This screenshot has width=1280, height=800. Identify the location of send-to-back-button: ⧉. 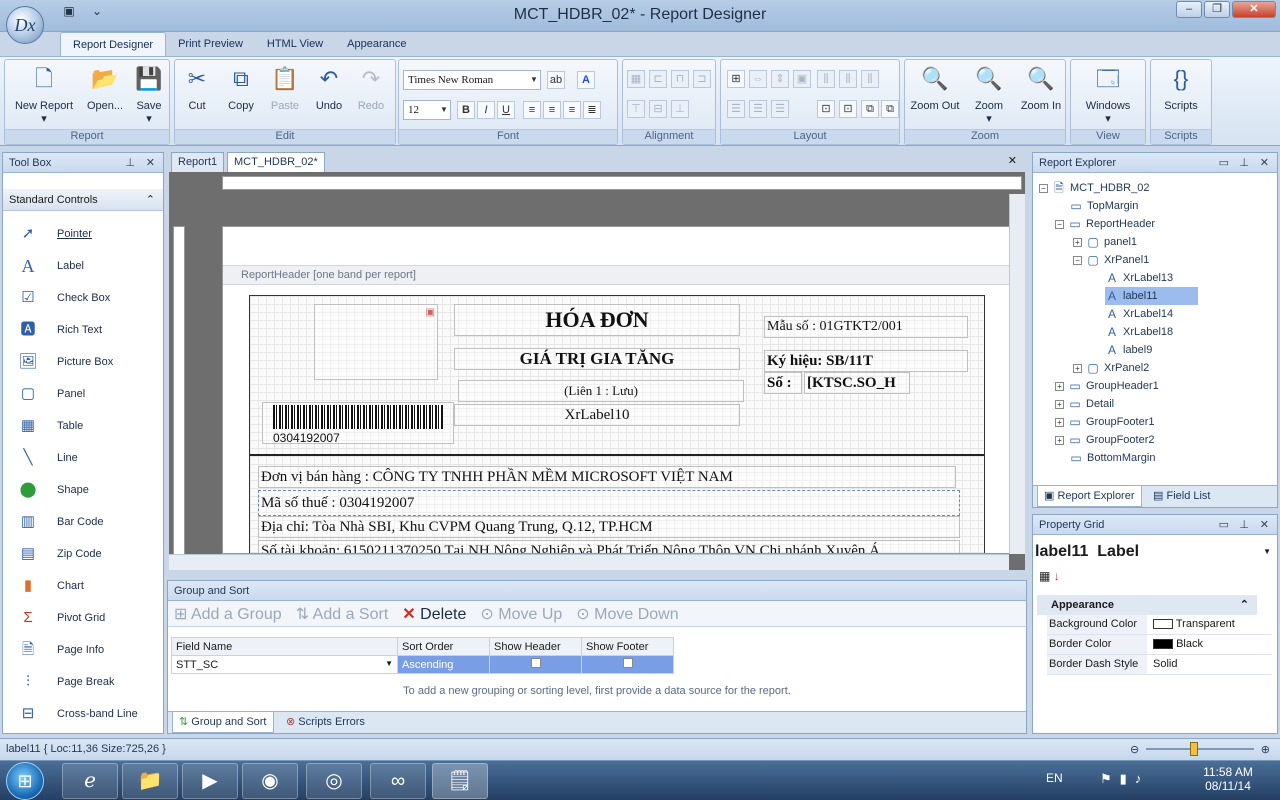
(890, 109).